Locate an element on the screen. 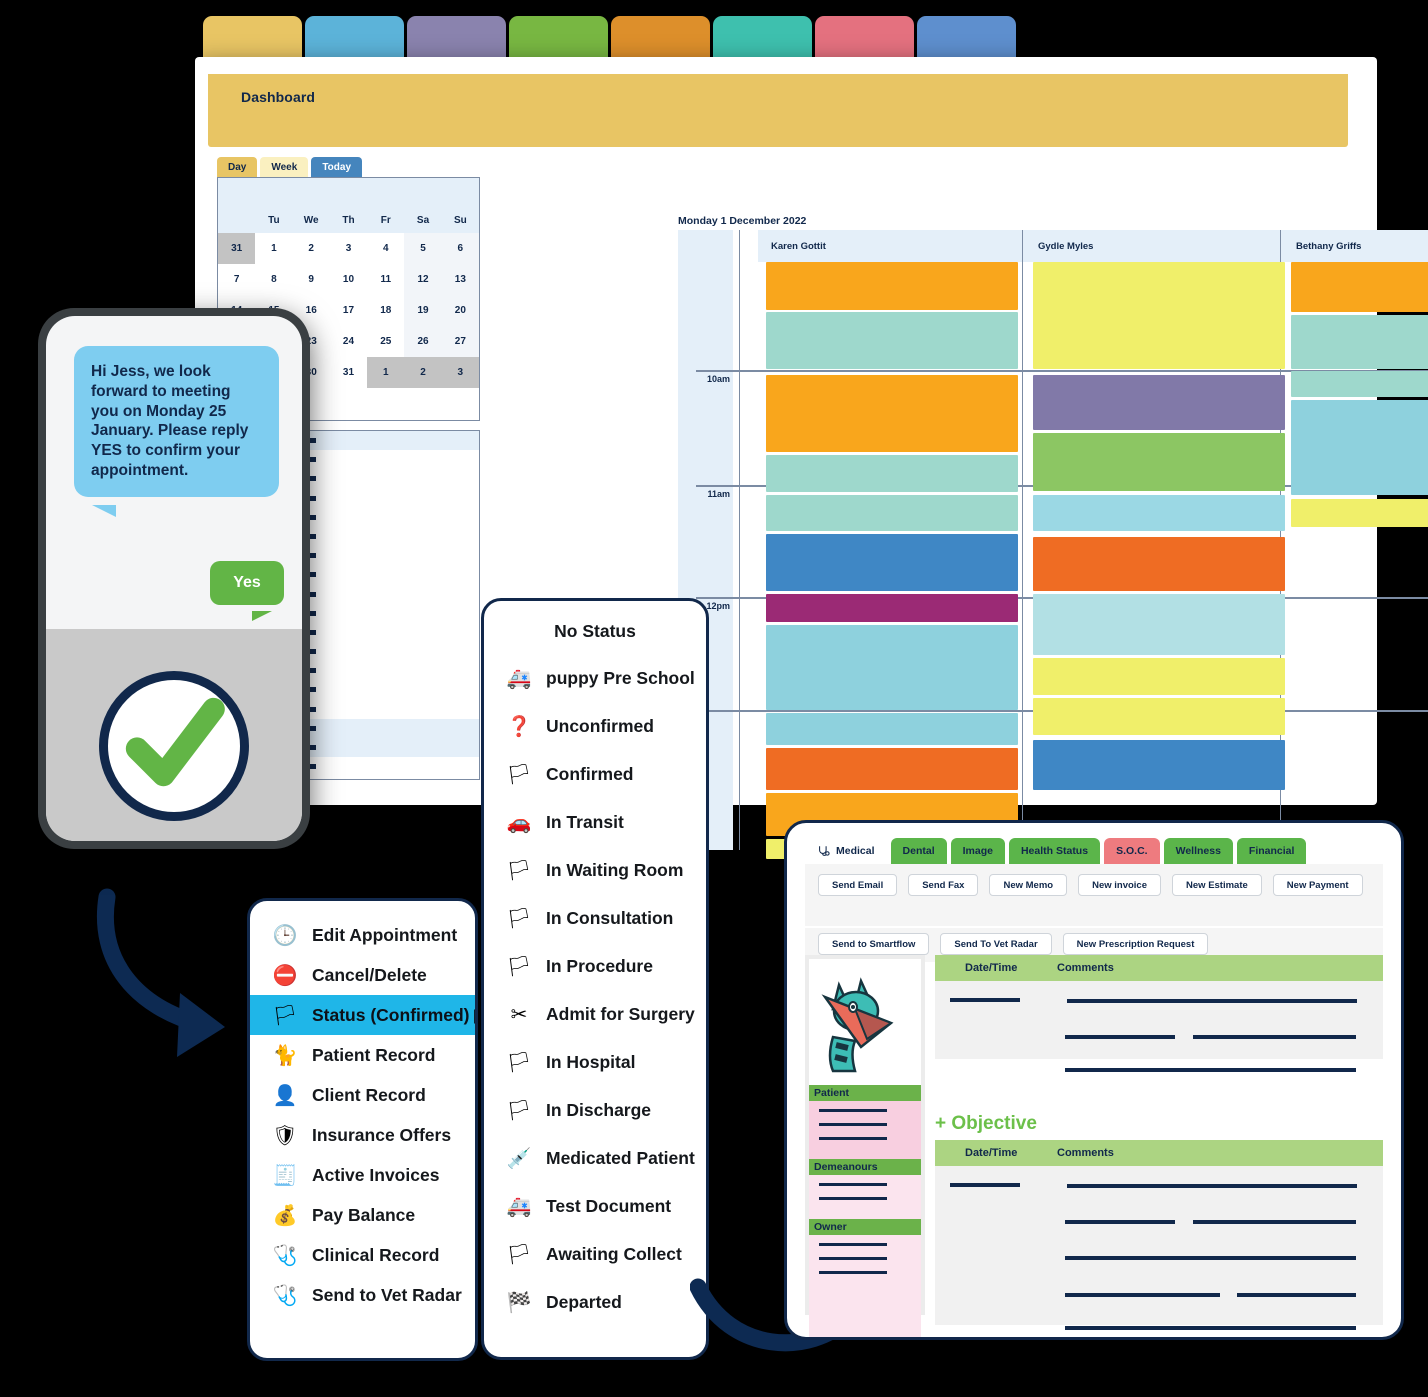 The width and height of the screenshot is (1428, 1397). calendar-day-25: 25 is located at coordinates (385, 341).